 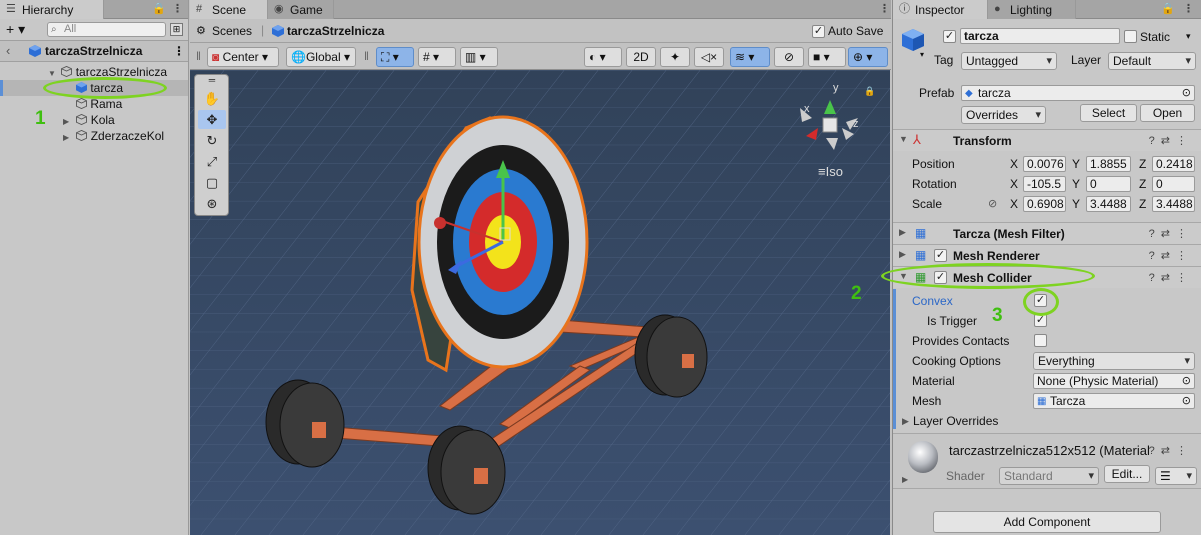 I want to click on pivot-dropdown: ◙ Center ▾, so click(x=243, y=57).